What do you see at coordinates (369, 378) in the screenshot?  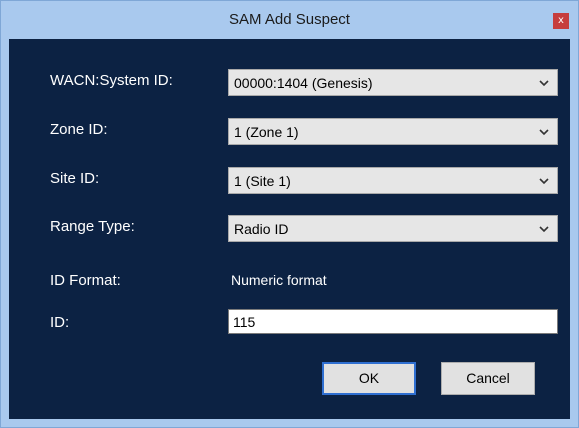 I see `ok-button: OK` at bounding box center [369, 378].